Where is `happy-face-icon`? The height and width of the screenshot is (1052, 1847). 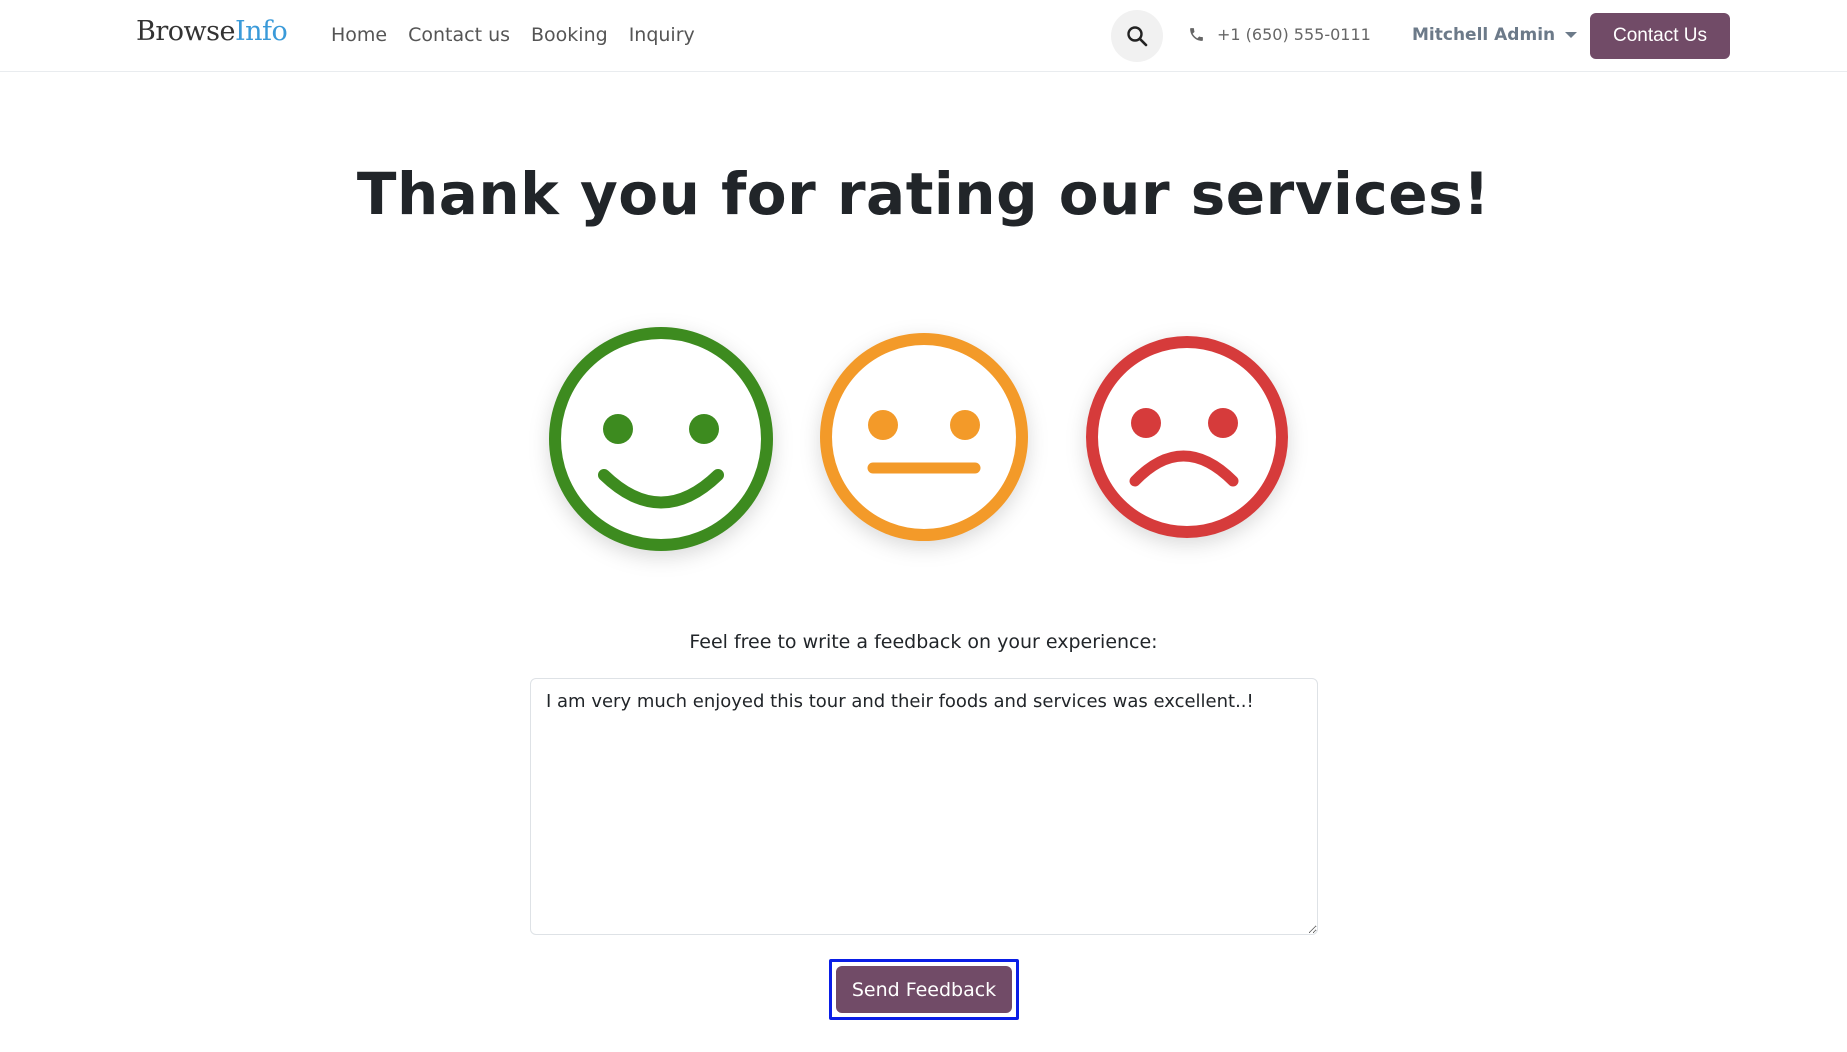 happy-face-icon is located at coordinates (661, 439).